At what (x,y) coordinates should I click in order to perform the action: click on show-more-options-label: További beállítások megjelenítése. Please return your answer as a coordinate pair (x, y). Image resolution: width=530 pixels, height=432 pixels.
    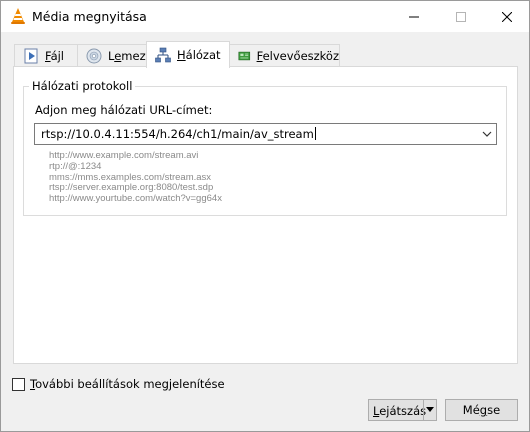
    Looking at the image, I should click on (127, 384).